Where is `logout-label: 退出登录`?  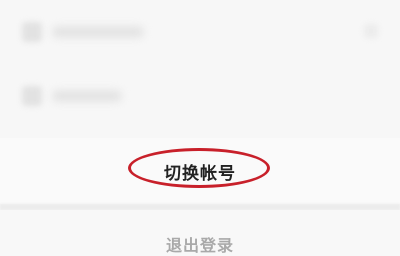
logout-label: 退出登录 is located at coordinates (199, 245).